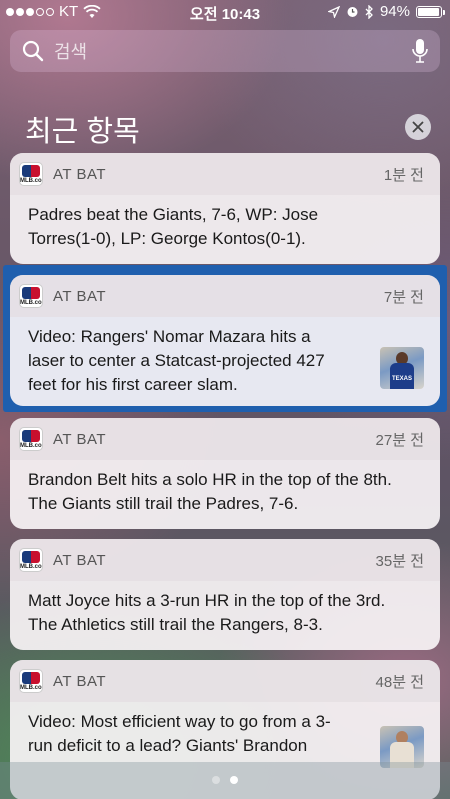 The height and width of the screenshot is (799, 450). Describe the element at coordinates (225, 174) in the screenshot. I see `notification-header: MLB.com AT BAT 1분 전` at that location.